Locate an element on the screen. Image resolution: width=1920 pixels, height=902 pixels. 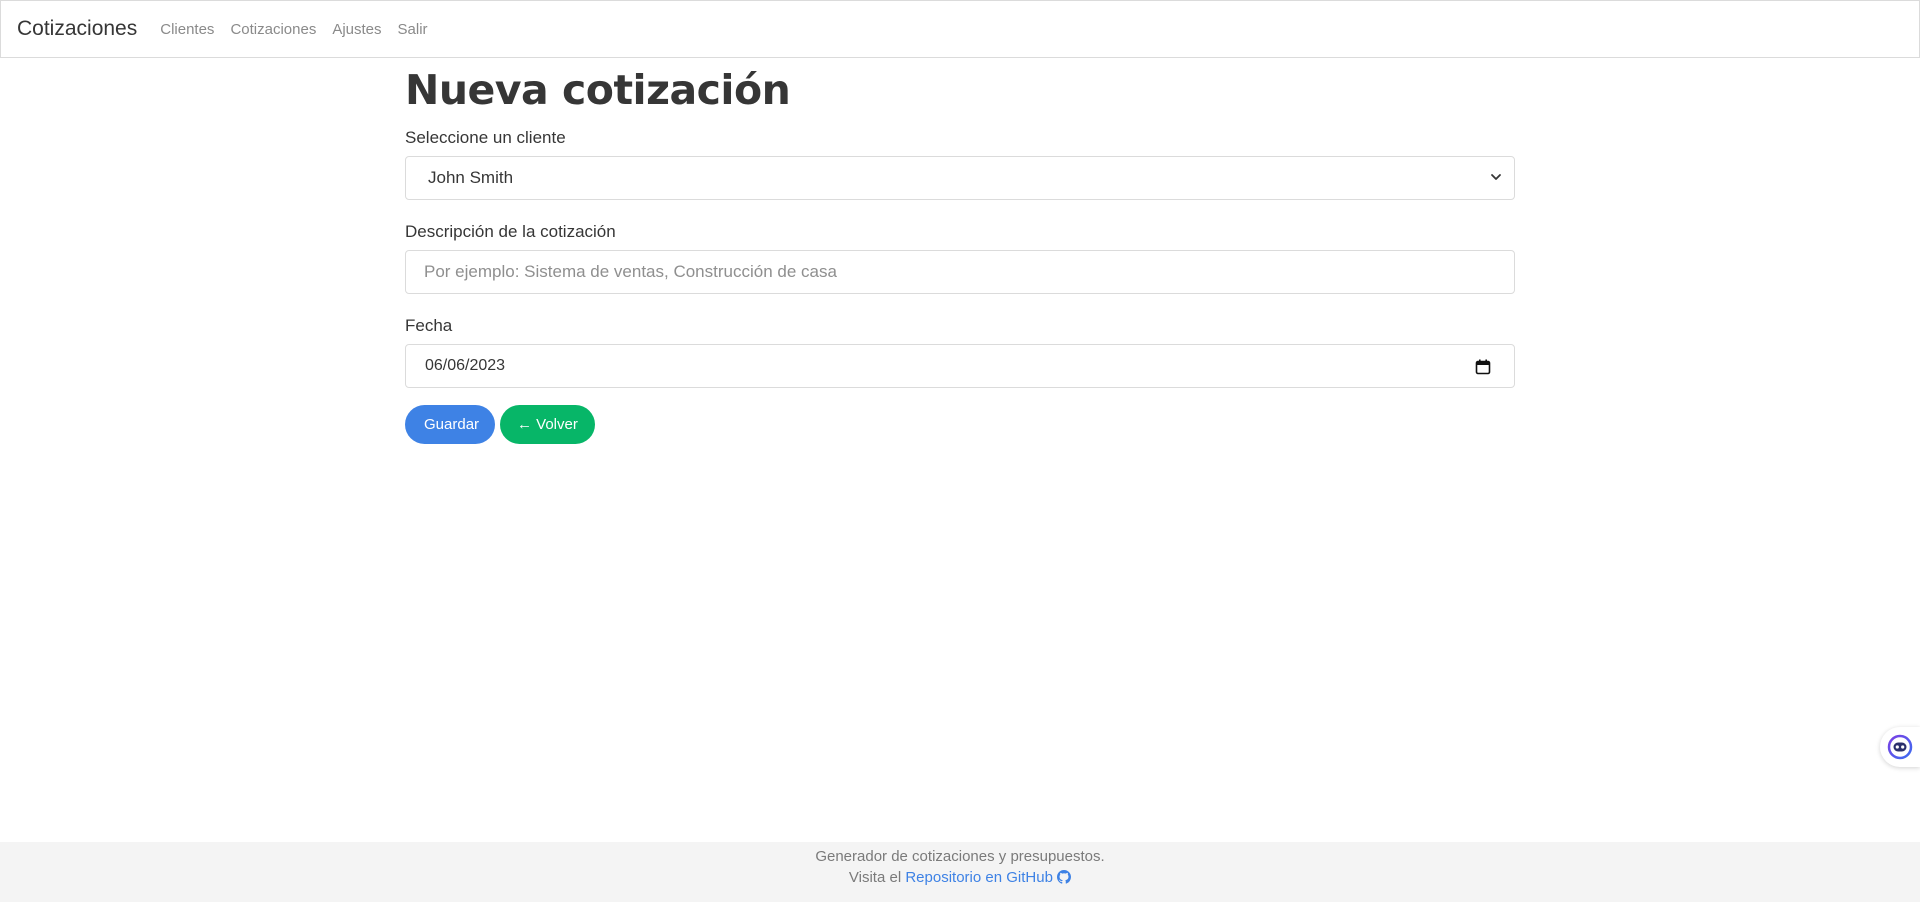
form-actions: Guardar ← Volver is located at coordinates (960, 424).